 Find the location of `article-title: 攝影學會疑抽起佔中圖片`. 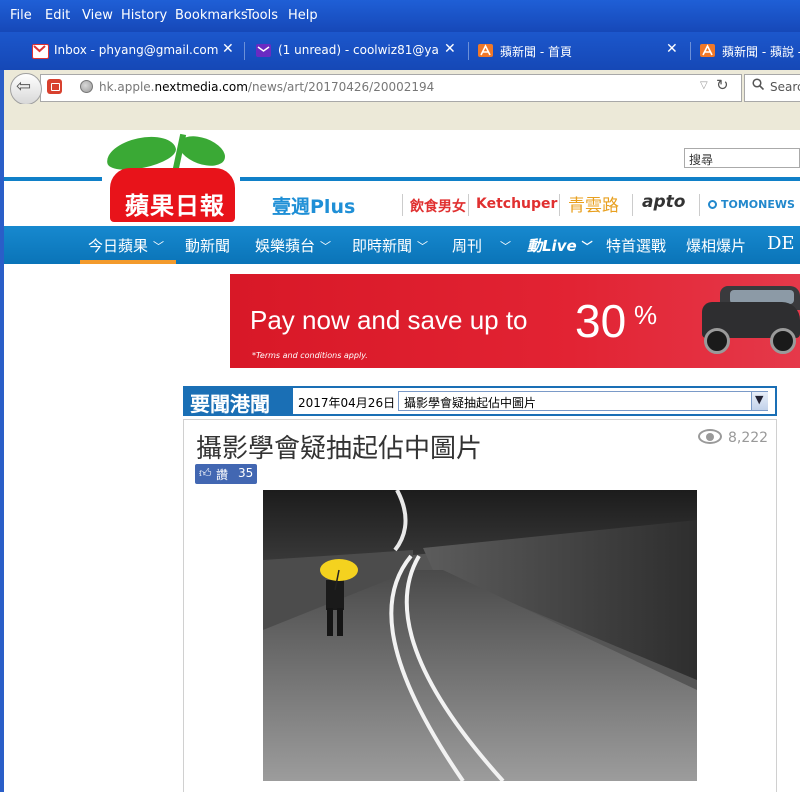

article-title: 攝影學會疑抽起佔中圖片 is located at coordinates (339, 449).